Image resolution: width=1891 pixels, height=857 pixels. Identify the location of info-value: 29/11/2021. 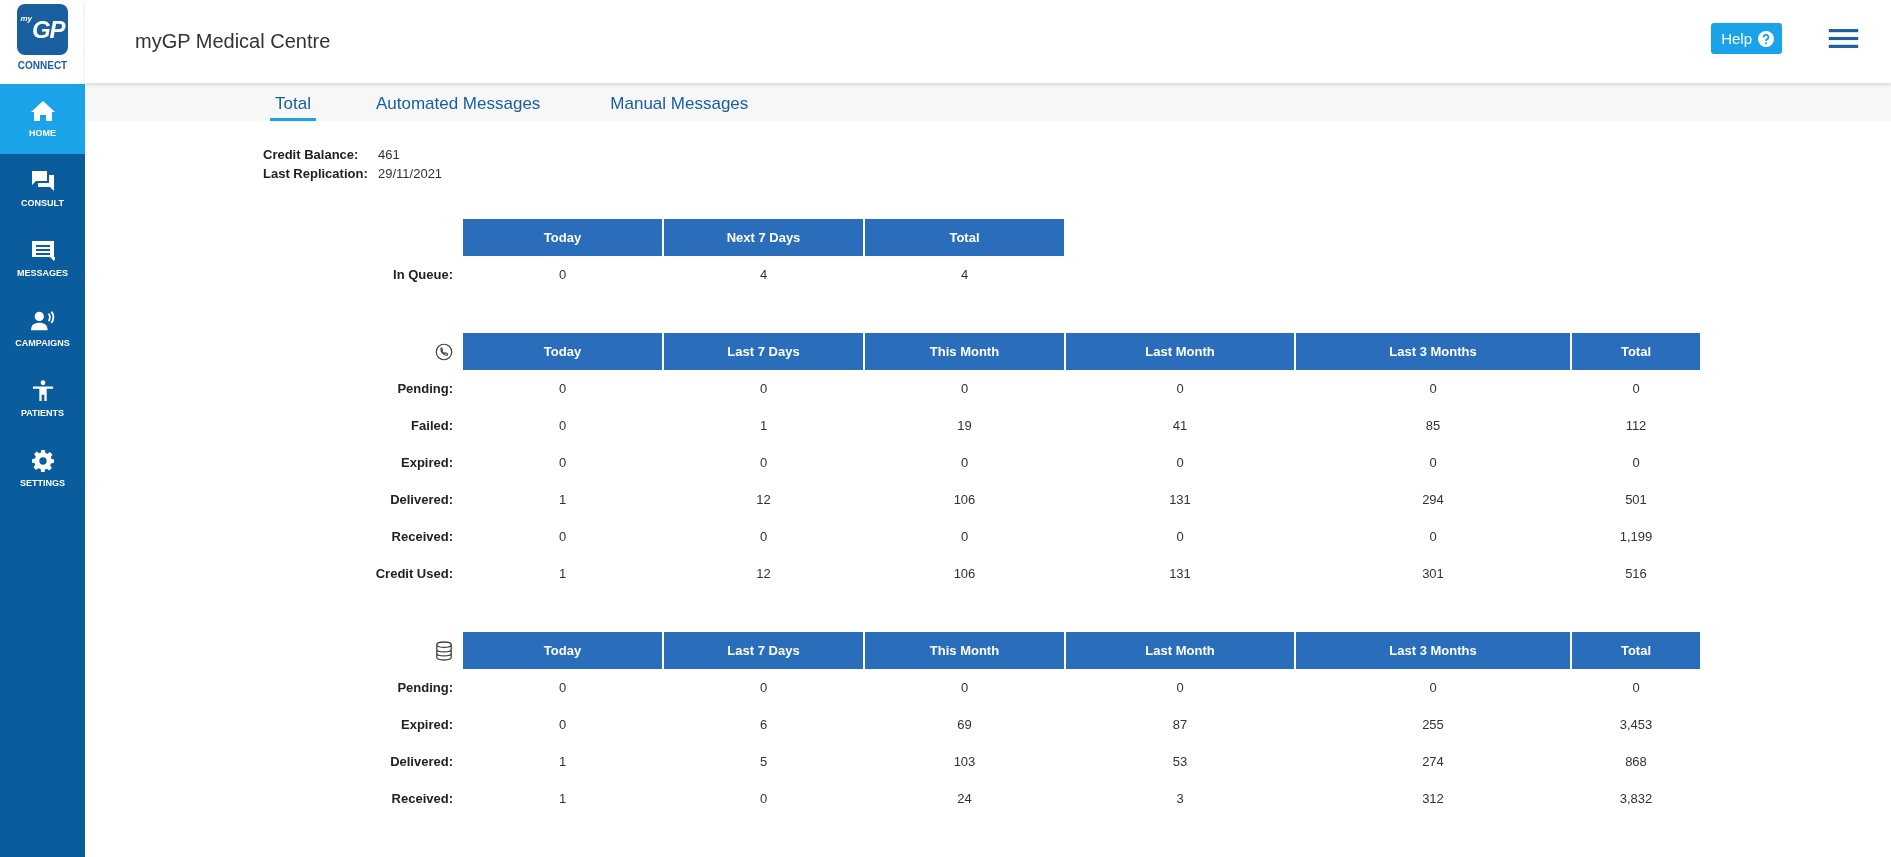
(411, 173).